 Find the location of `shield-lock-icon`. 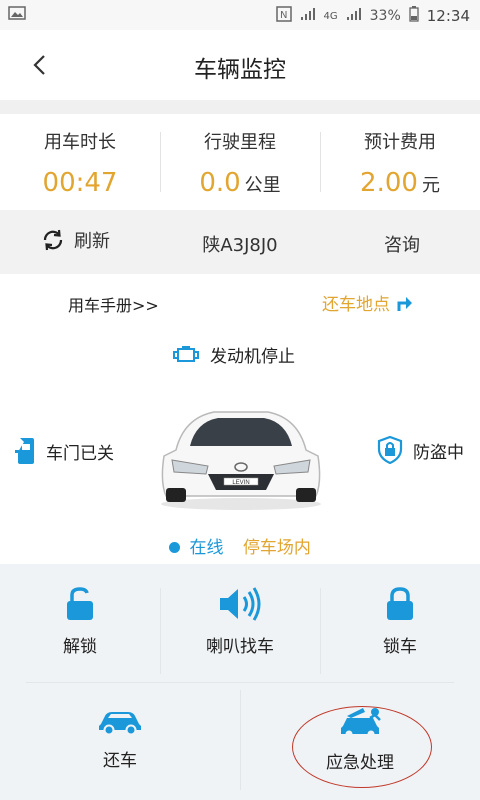

shield-lock-icon is located at coordinates (390, 450).